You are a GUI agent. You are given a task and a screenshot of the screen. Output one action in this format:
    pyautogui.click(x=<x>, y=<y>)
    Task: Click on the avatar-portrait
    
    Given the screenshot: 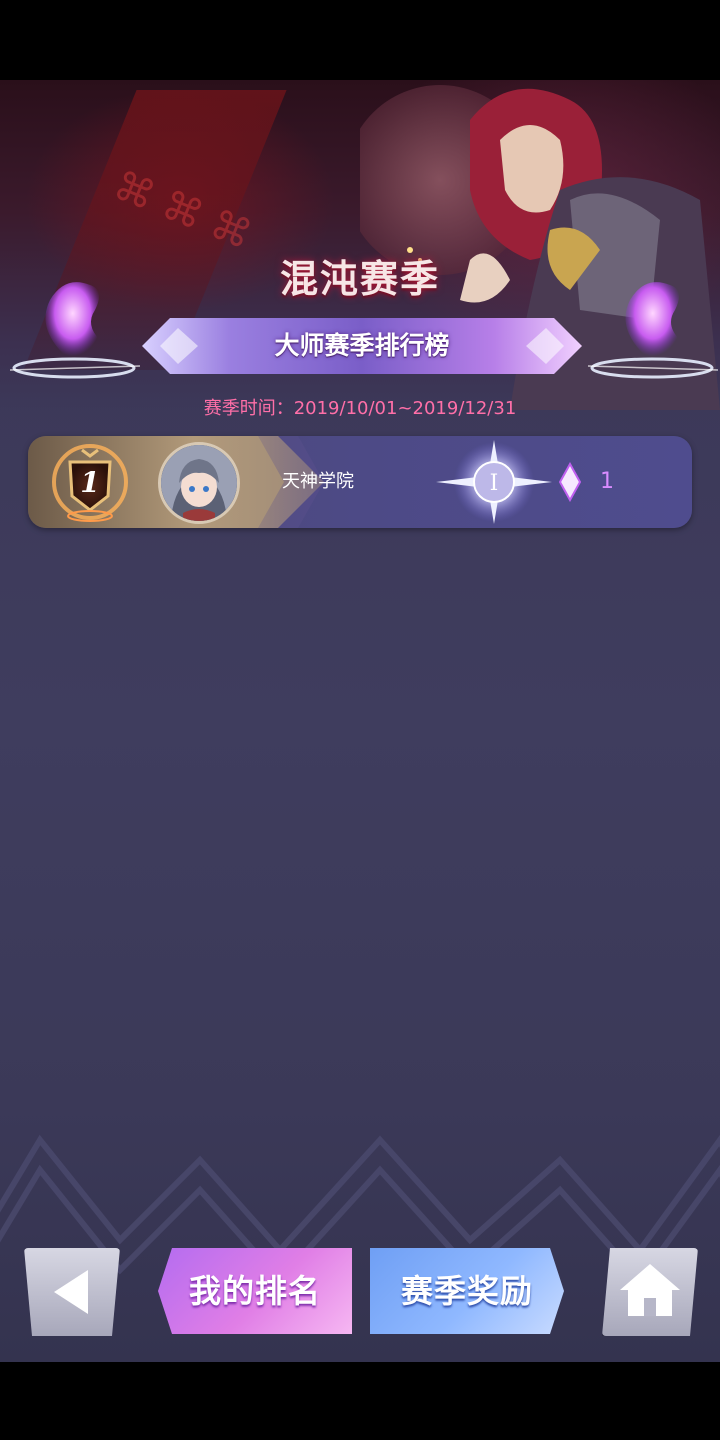 What is the action you would take?
    pyautogui.click(x=199, y=483)
    